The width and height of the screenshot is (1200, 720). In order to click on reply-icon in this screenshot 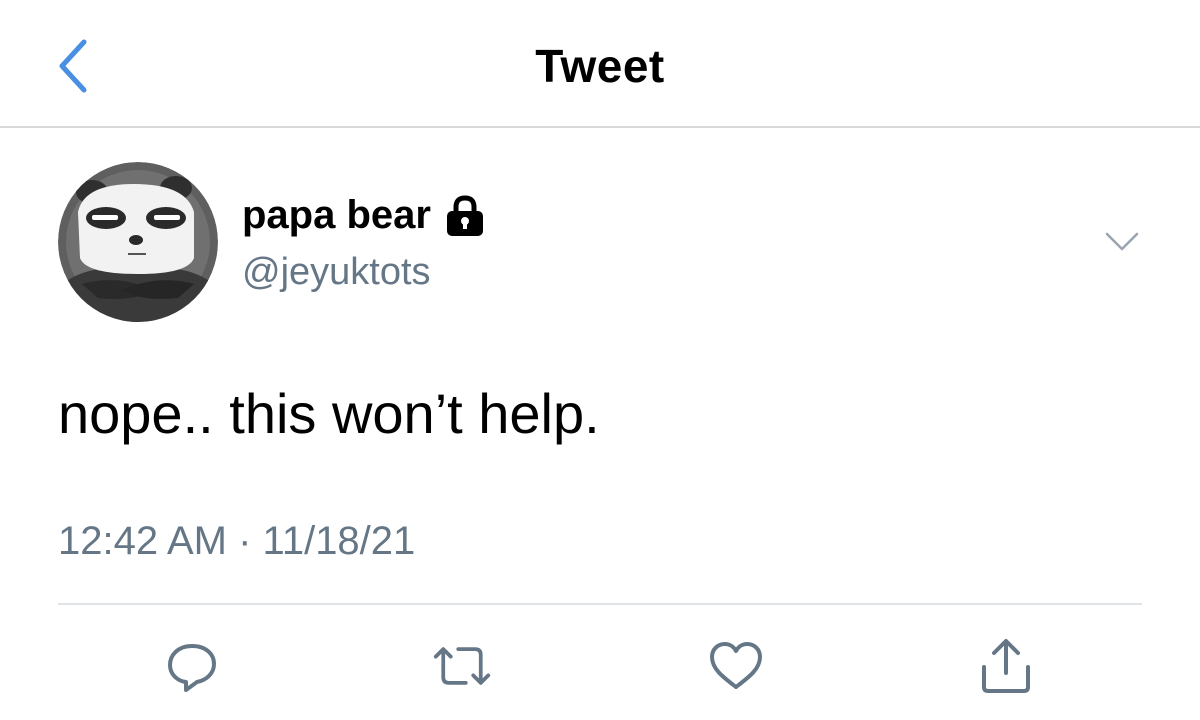, I will do `click(192, 668)`.